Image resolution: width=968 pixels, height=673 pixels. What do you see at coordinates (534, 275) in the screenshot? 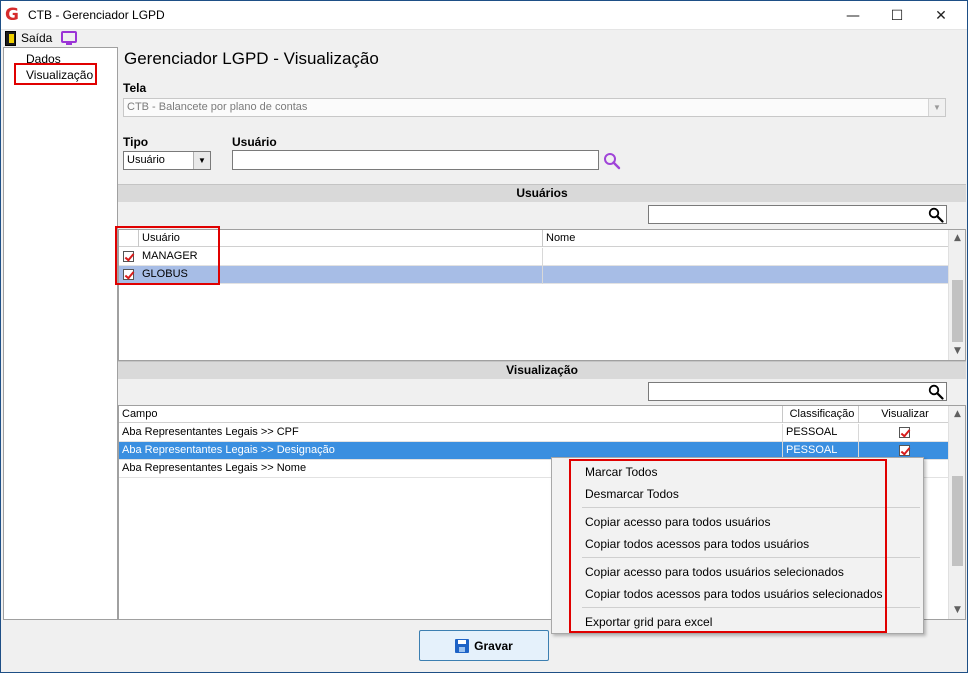
I see `table-row: GLOBUS` at bounding box center [534, 275].